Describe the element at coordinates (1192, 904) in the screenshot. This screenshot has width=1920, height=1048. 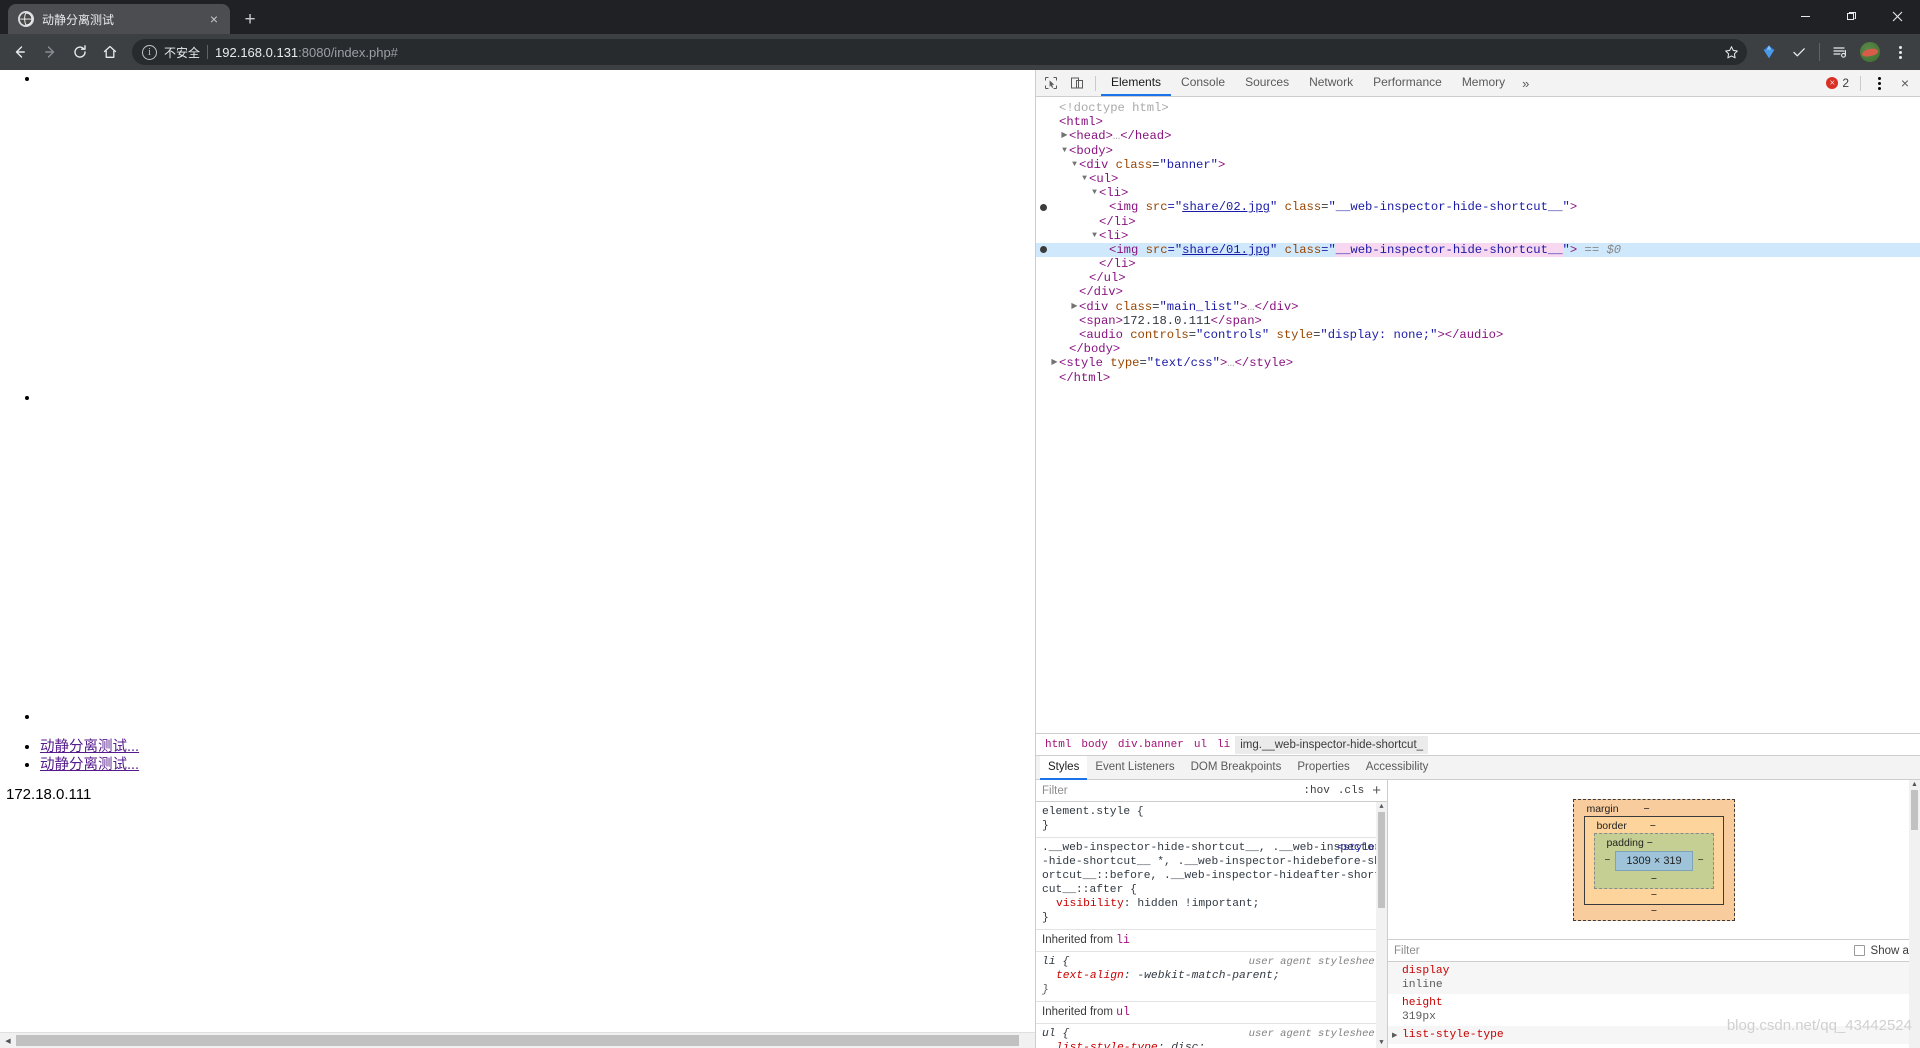
I see `css-property-value: : hidden !important;` at that location.